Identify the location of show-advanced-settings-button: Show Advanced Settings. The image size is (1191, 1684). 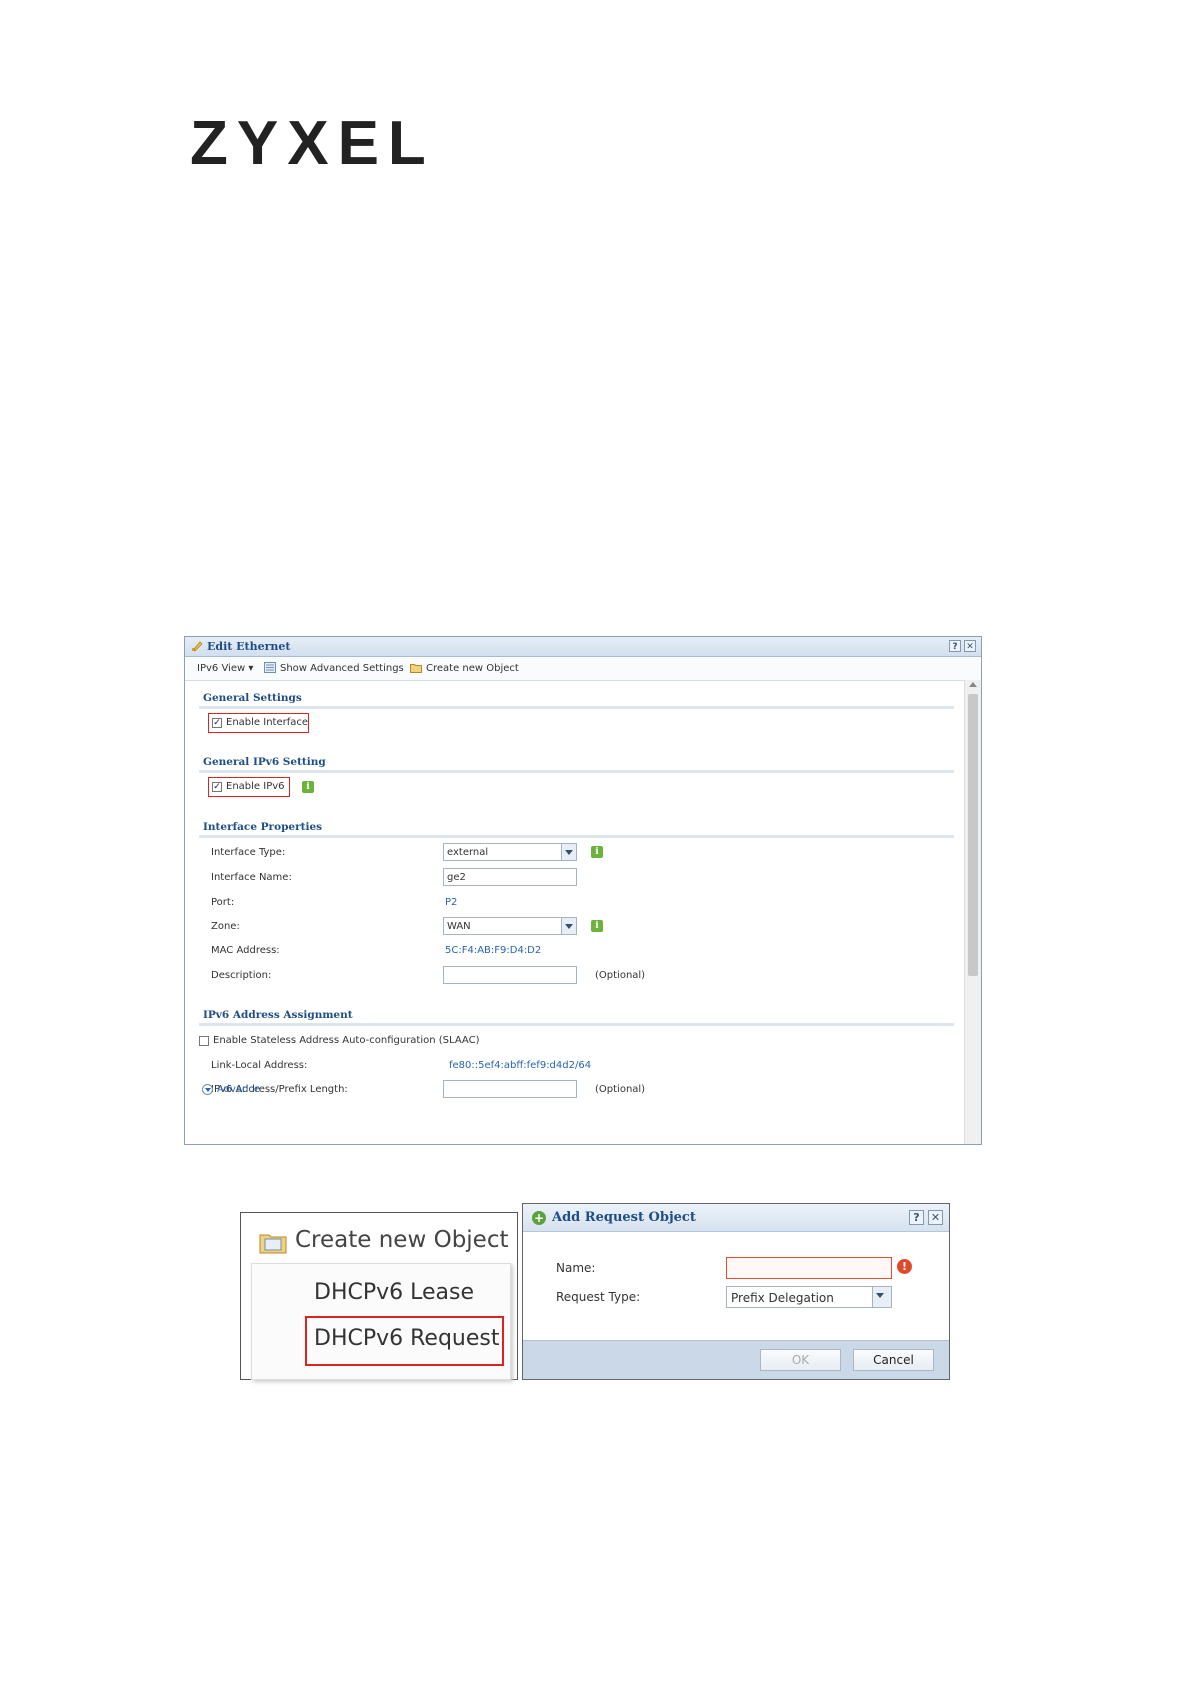
(342, 668).